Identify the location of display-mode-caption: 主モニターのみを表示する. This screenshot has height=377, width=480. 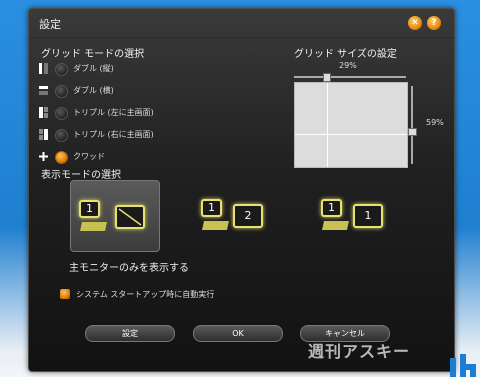
(129, 268).